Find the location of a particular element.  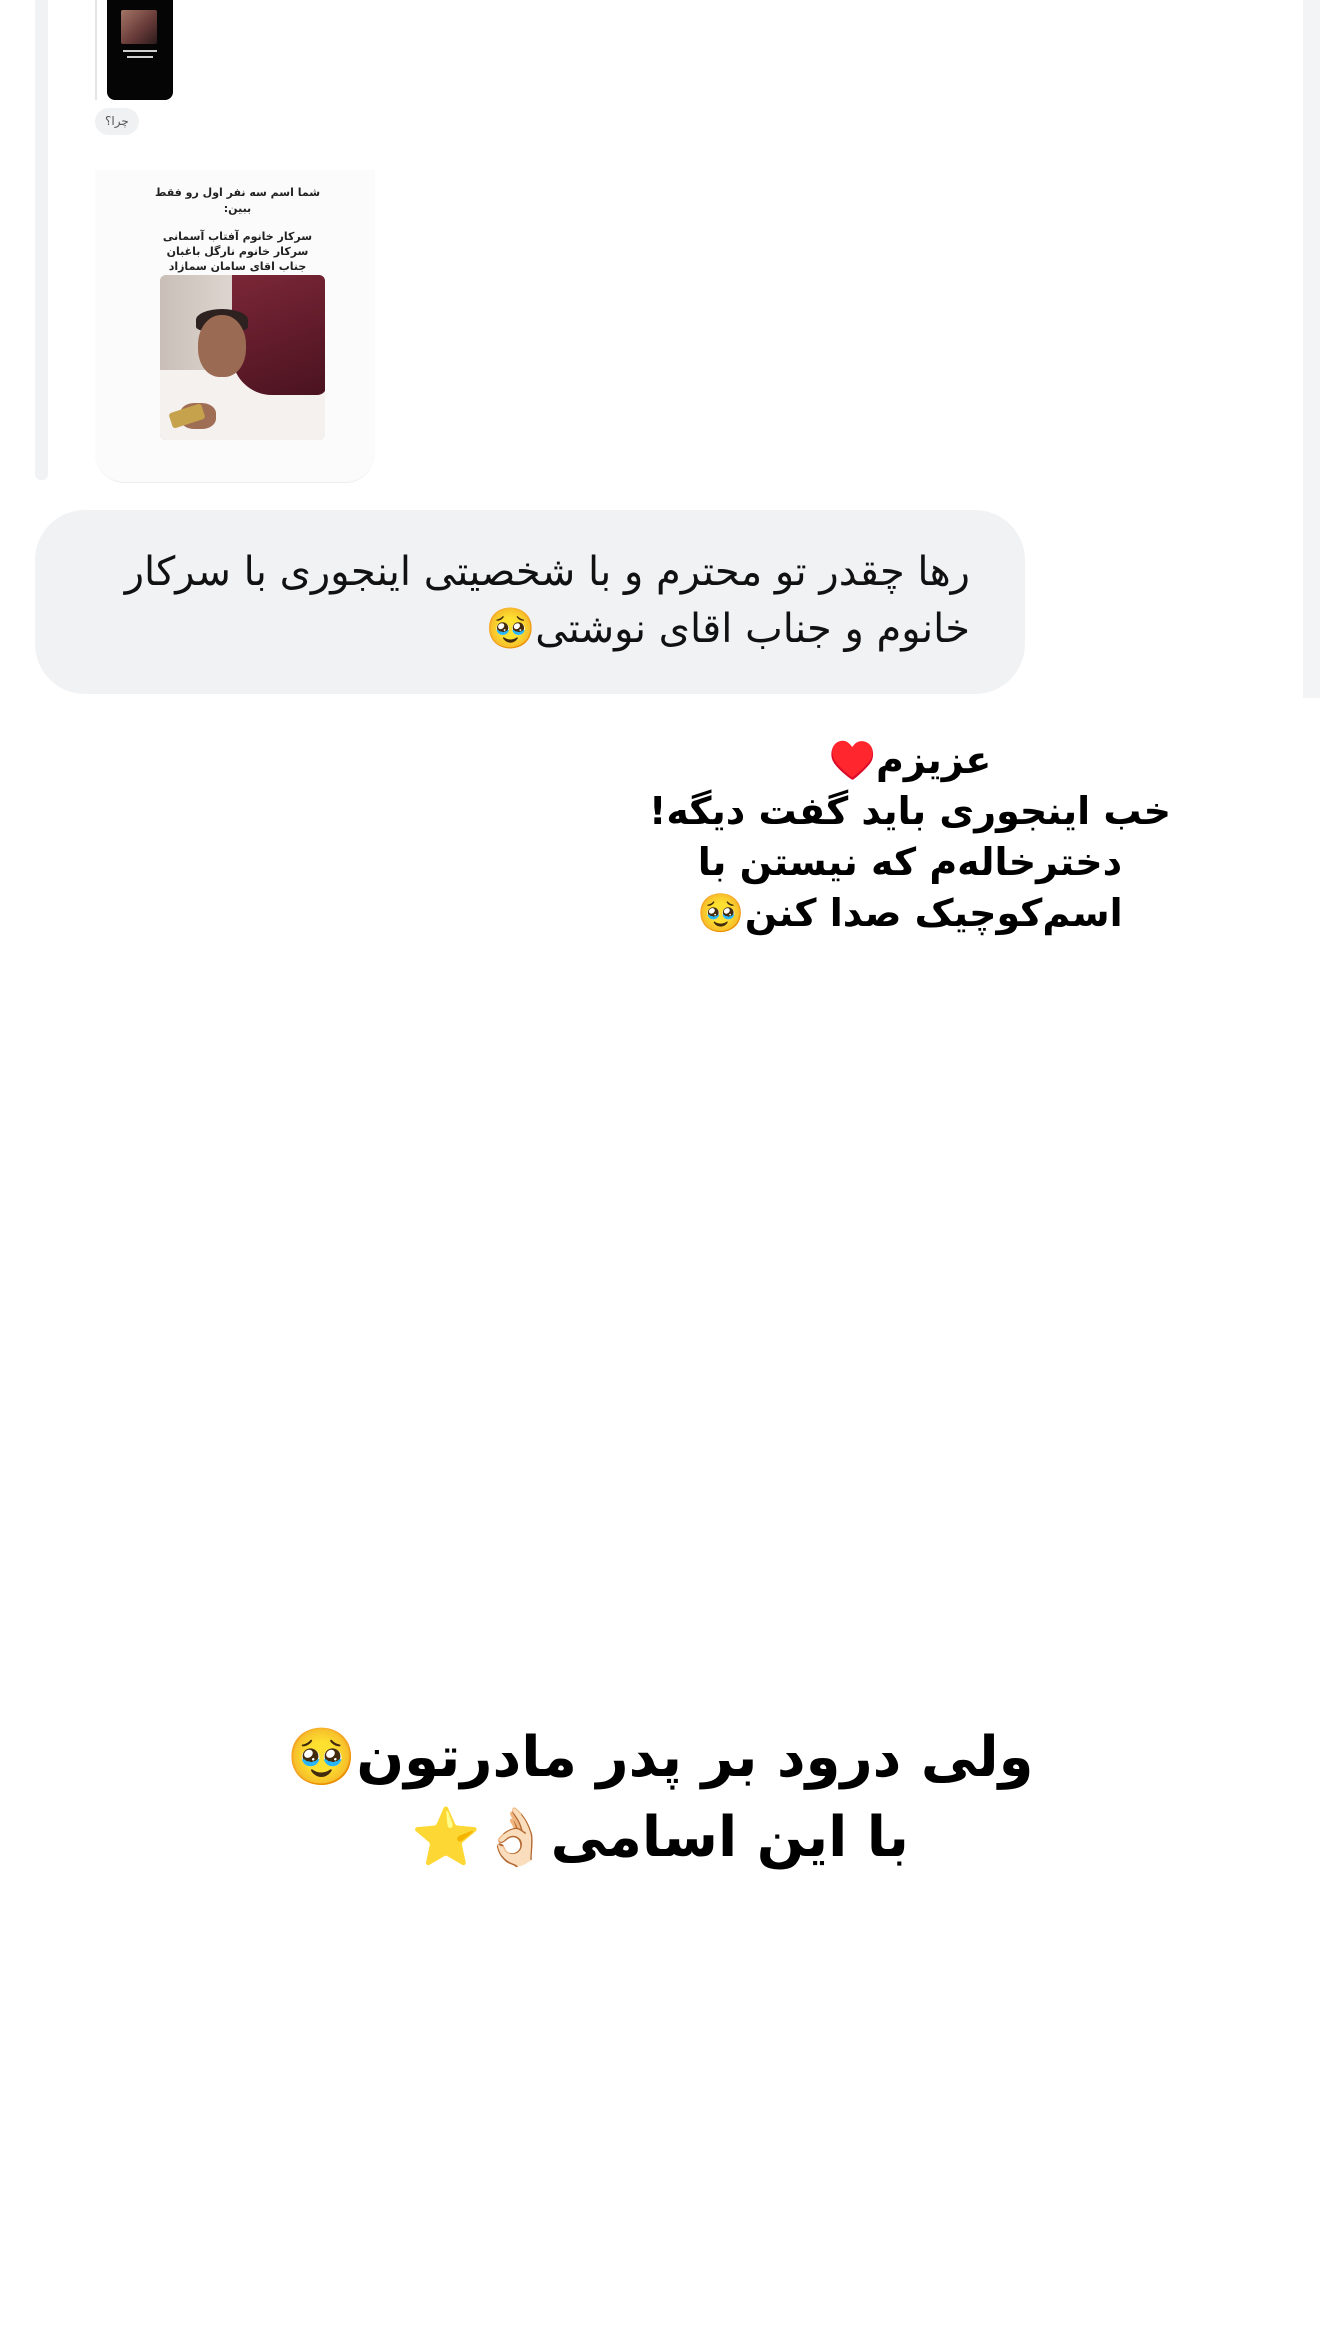

story-photo is located at coordinates (139, 27).